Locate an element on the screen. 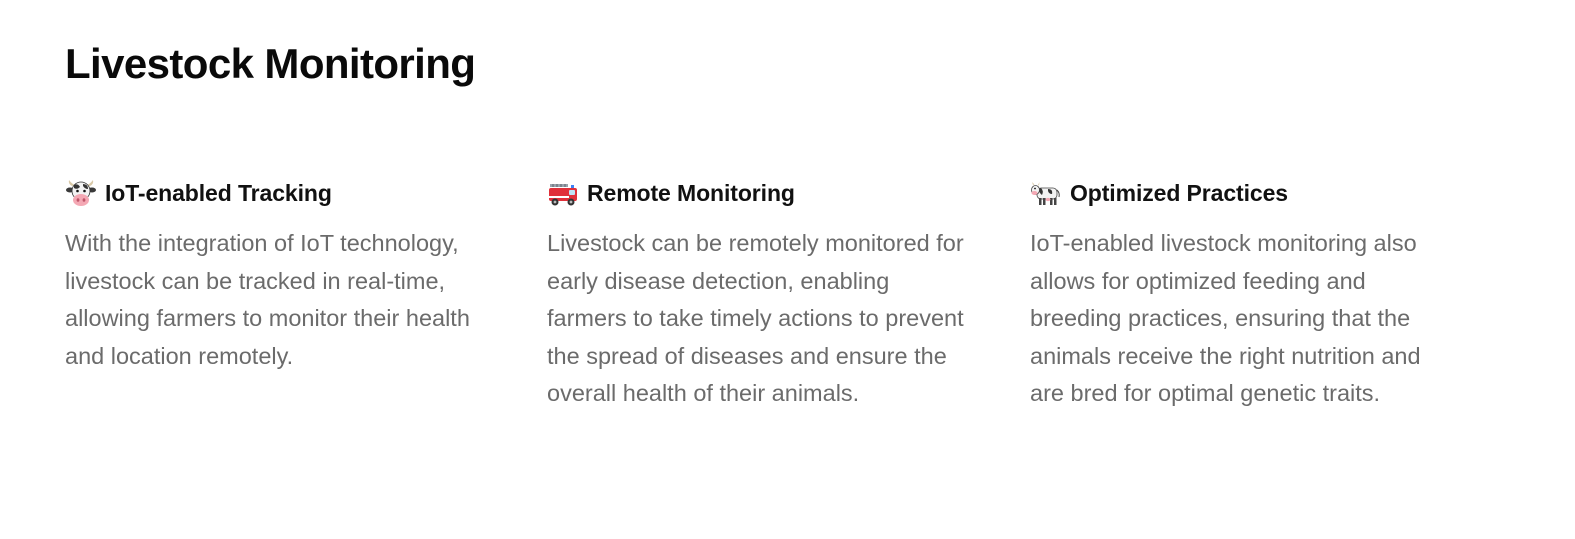  feature-header: IoT-enabled Tracking is located at coordinates (280, 193).